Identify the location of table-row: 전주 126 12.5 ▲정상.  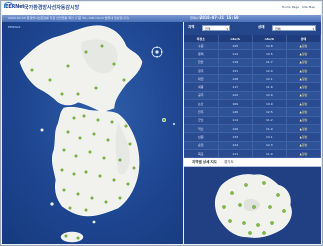
(253, 112).